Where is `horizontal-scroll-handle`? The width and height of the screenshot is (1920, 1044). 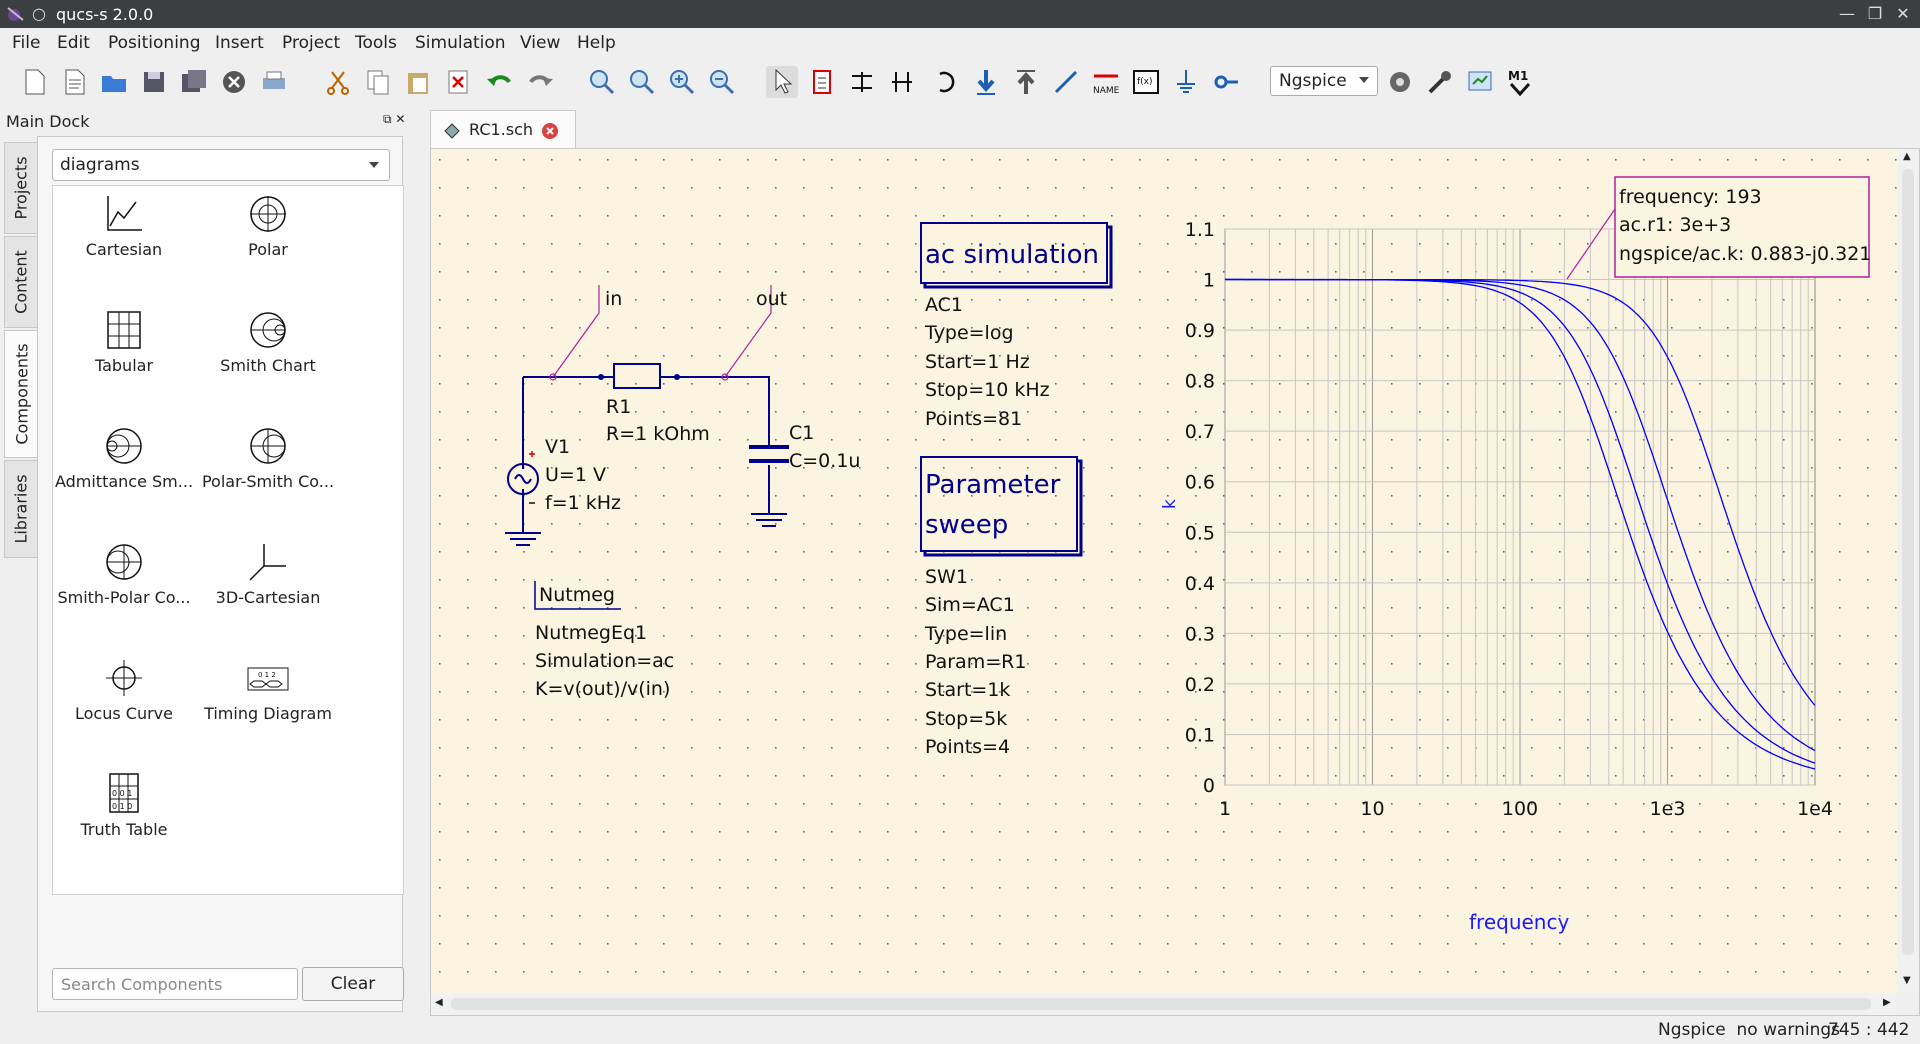
horizontal-scroll-handle is located at coordinates (1161, 1004).